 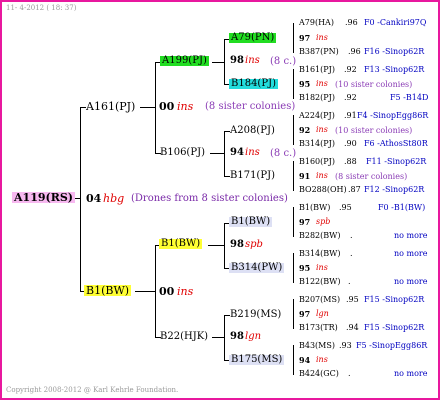 I want to click on row-9-num: .88, so click(x=350, y=161).